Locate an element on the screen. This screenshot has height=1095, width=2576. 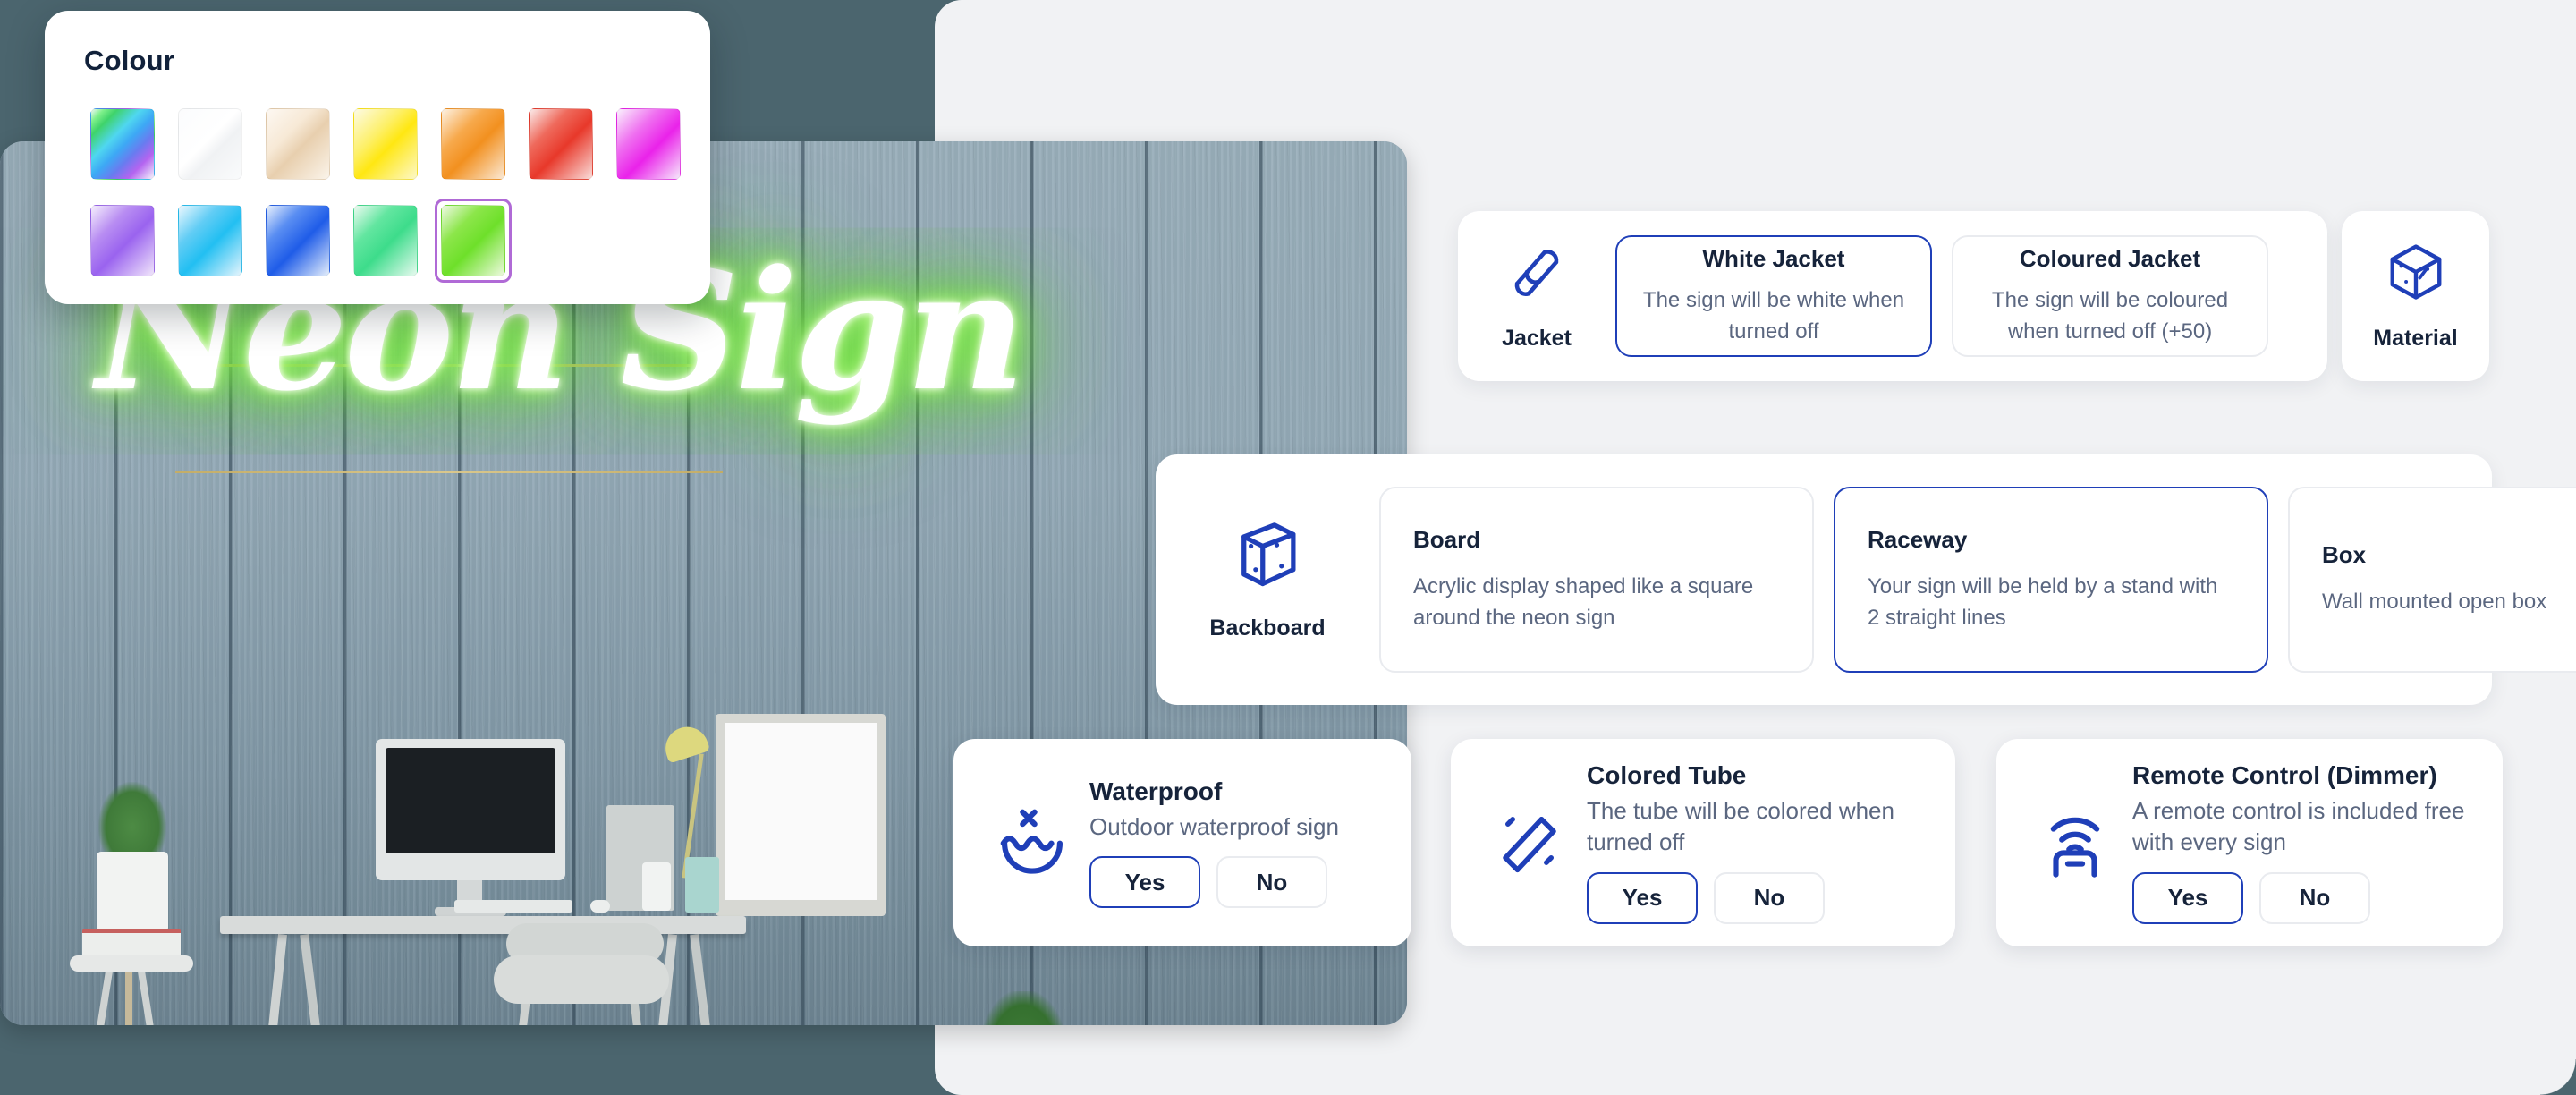
colour-swatch-rainbow is located at coordinates (122, 144).